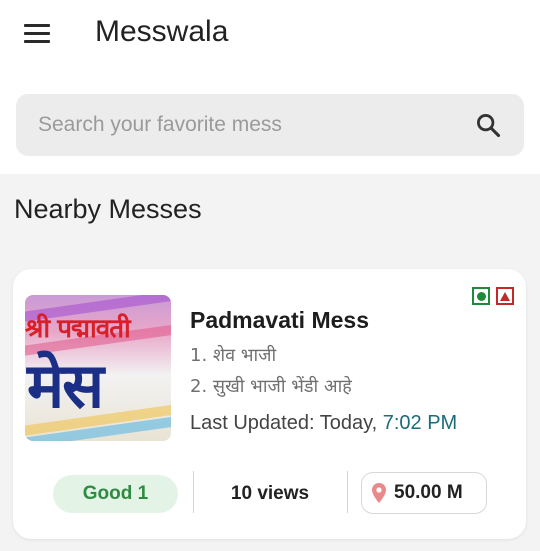 This screenshot has height=551, width=540. Describe the element at coordinates (493, 296) in the screenshot. I see `diet-badges` at that location.